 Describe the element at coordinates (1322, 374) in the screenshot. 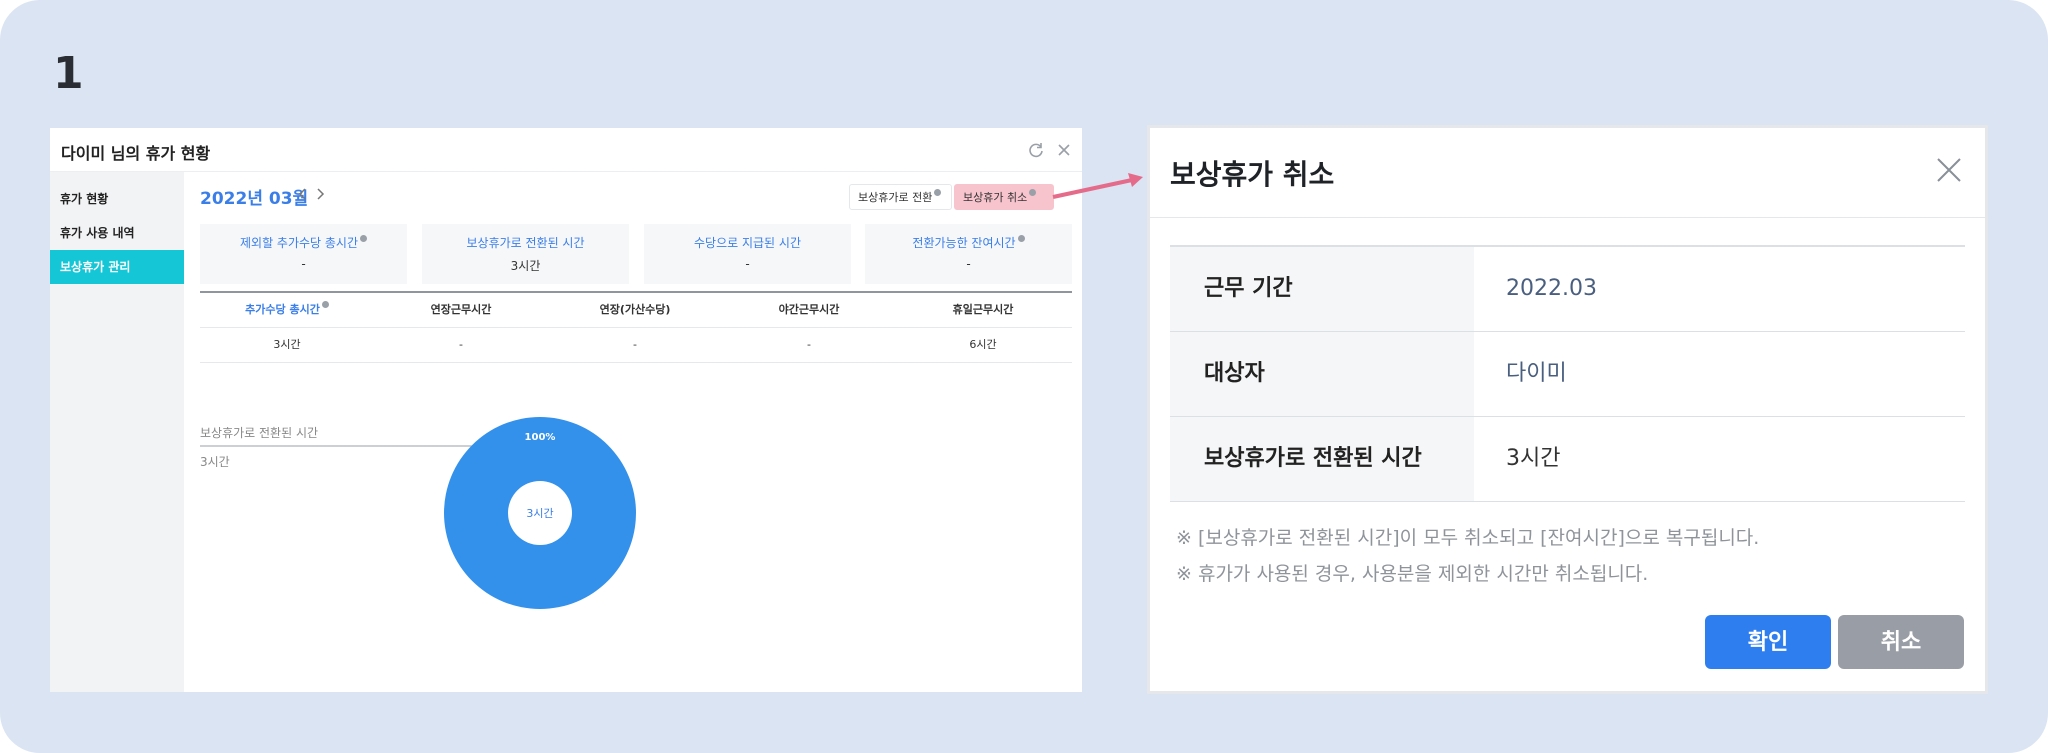

I see `row-key-target: 대상자` at that location.